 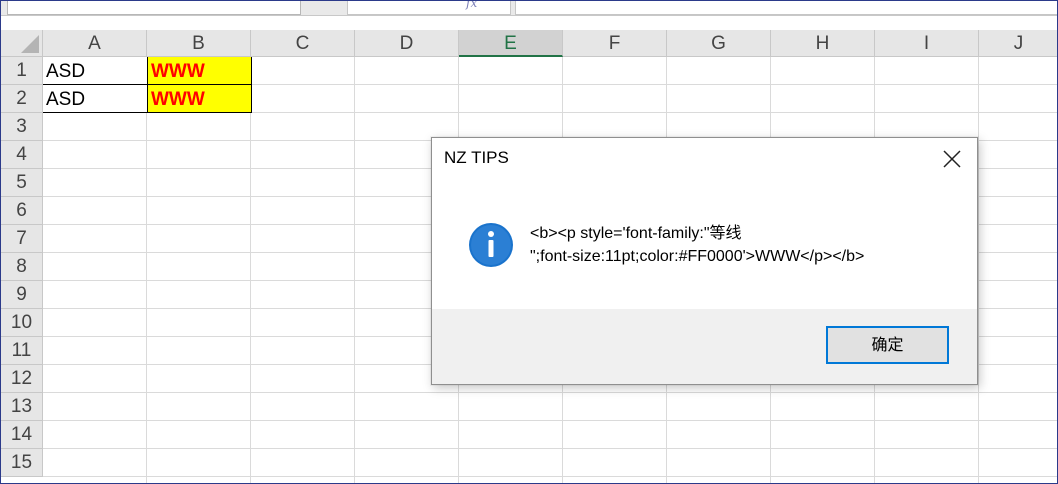 What do you see at coordinates (95, 71) in the screenshot?
I see `cell-A1: ASD` at bounding box center [95, 71].